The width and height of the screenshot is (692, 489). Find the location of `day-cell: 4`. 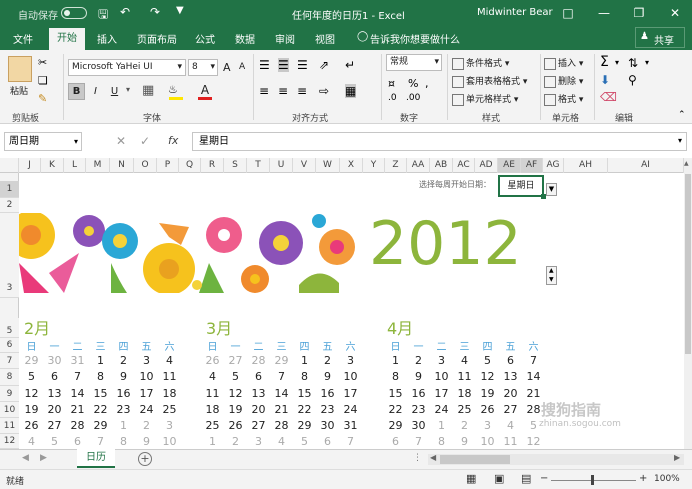

day-cell: 4 is located at coordinates (169, 360).